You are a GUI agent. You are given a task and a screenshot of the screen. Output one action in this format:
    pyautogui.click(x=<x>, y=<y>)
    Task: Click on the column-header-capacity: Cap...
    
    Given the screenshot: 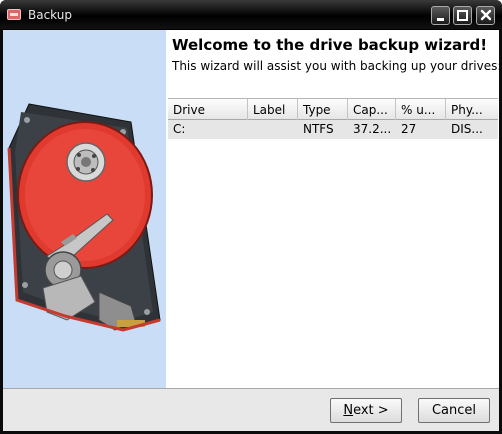 What is the action you would take?
    pyautogui.click(x=372, y=109)
    